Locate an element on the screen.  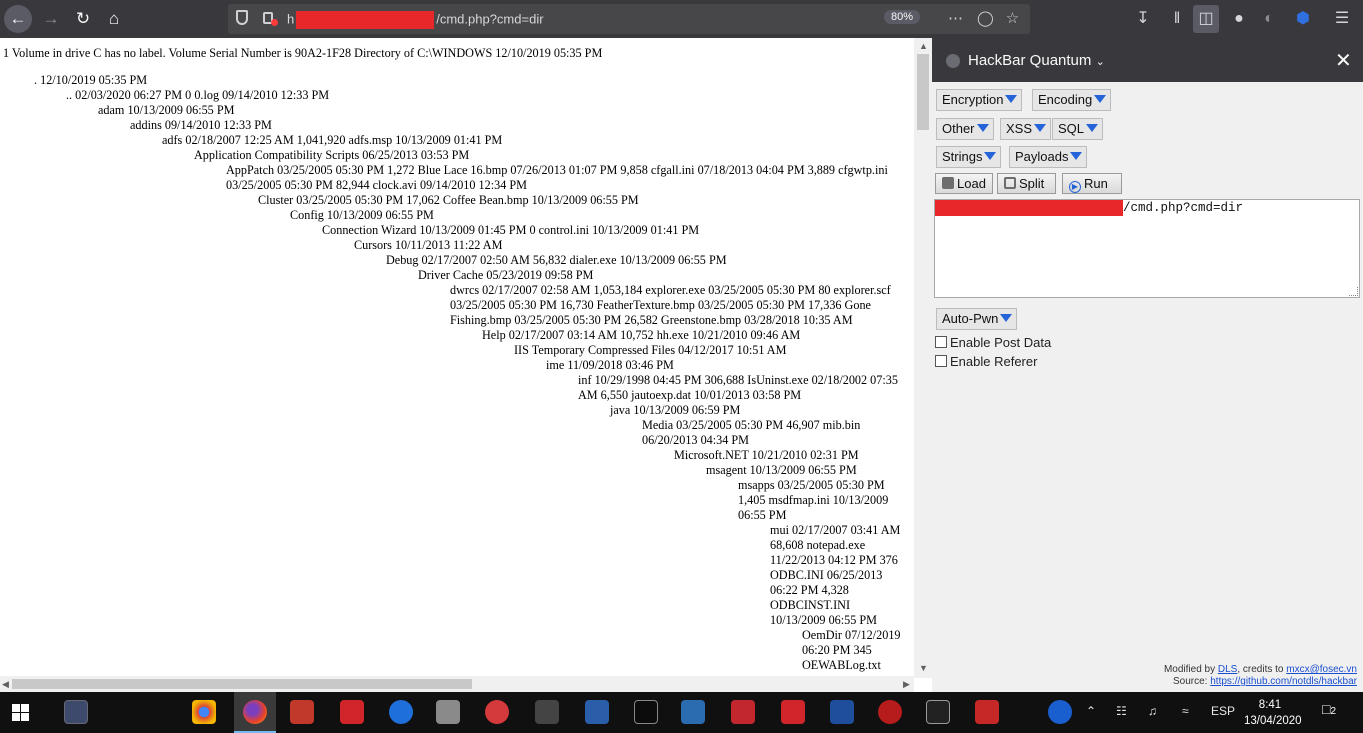
notification-center: □2 is located at coordinates (1333, 712).